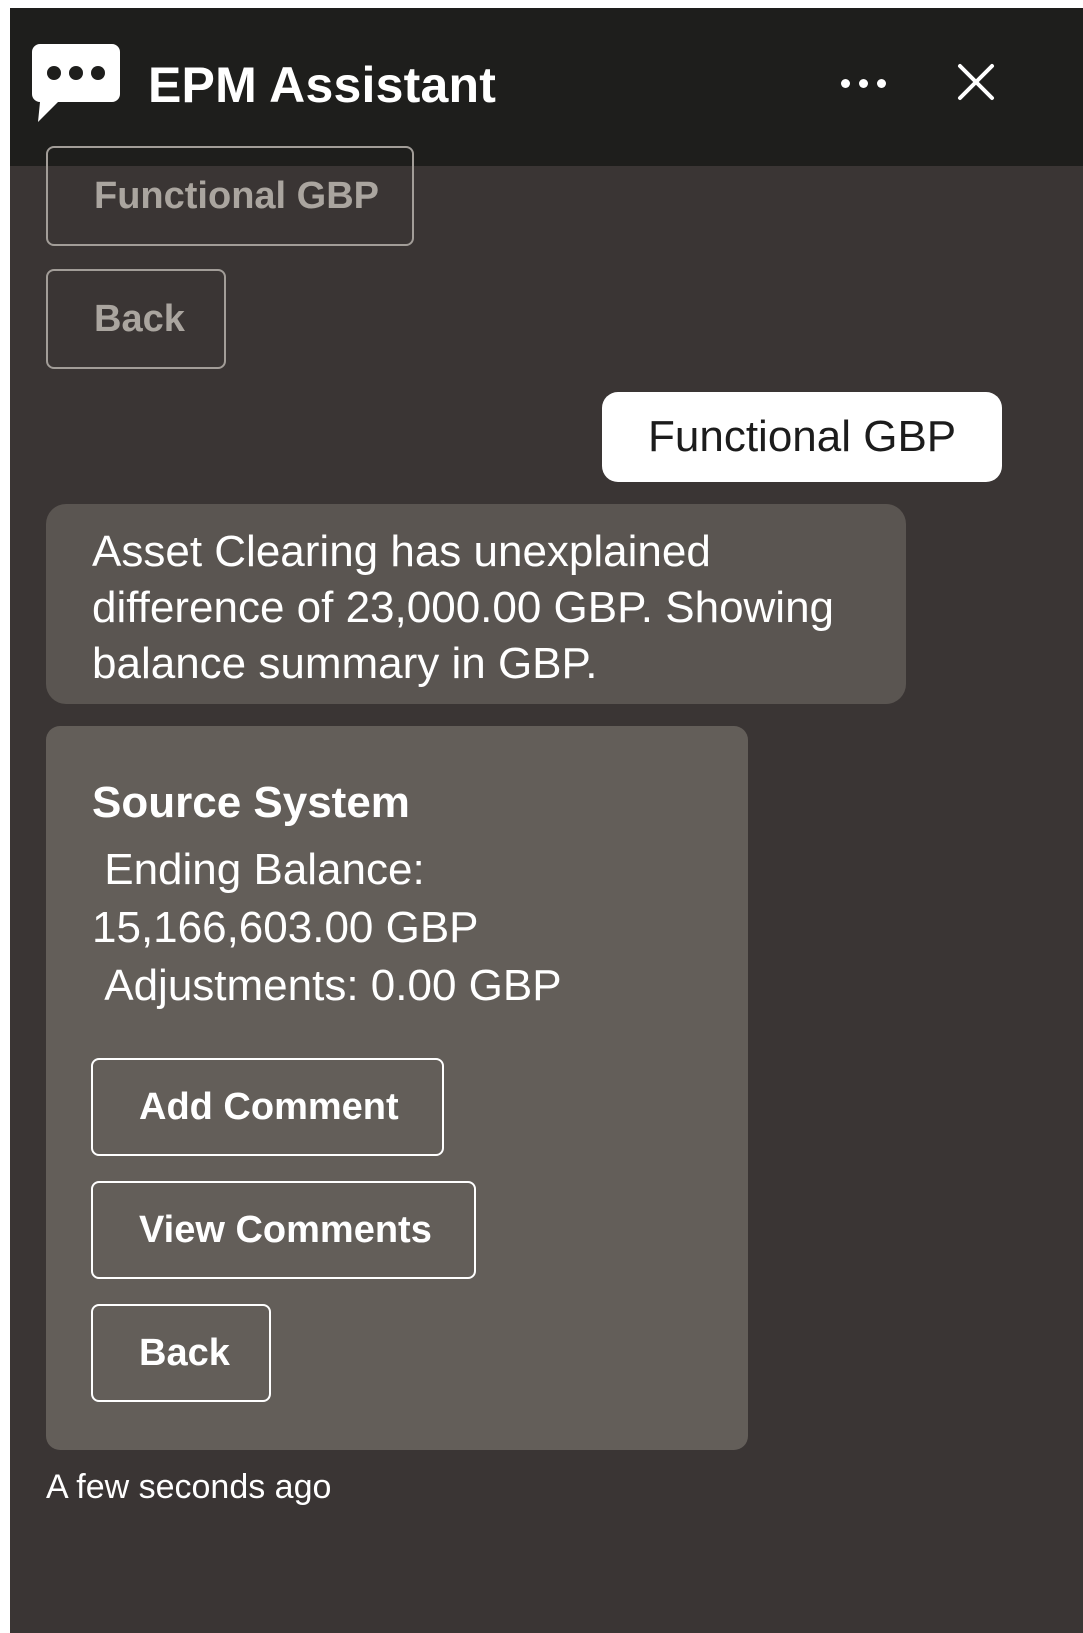 Image resolution: width=1083 pixels, height=1633 pixels. I want to click on more-options-button, so click(863, 83).